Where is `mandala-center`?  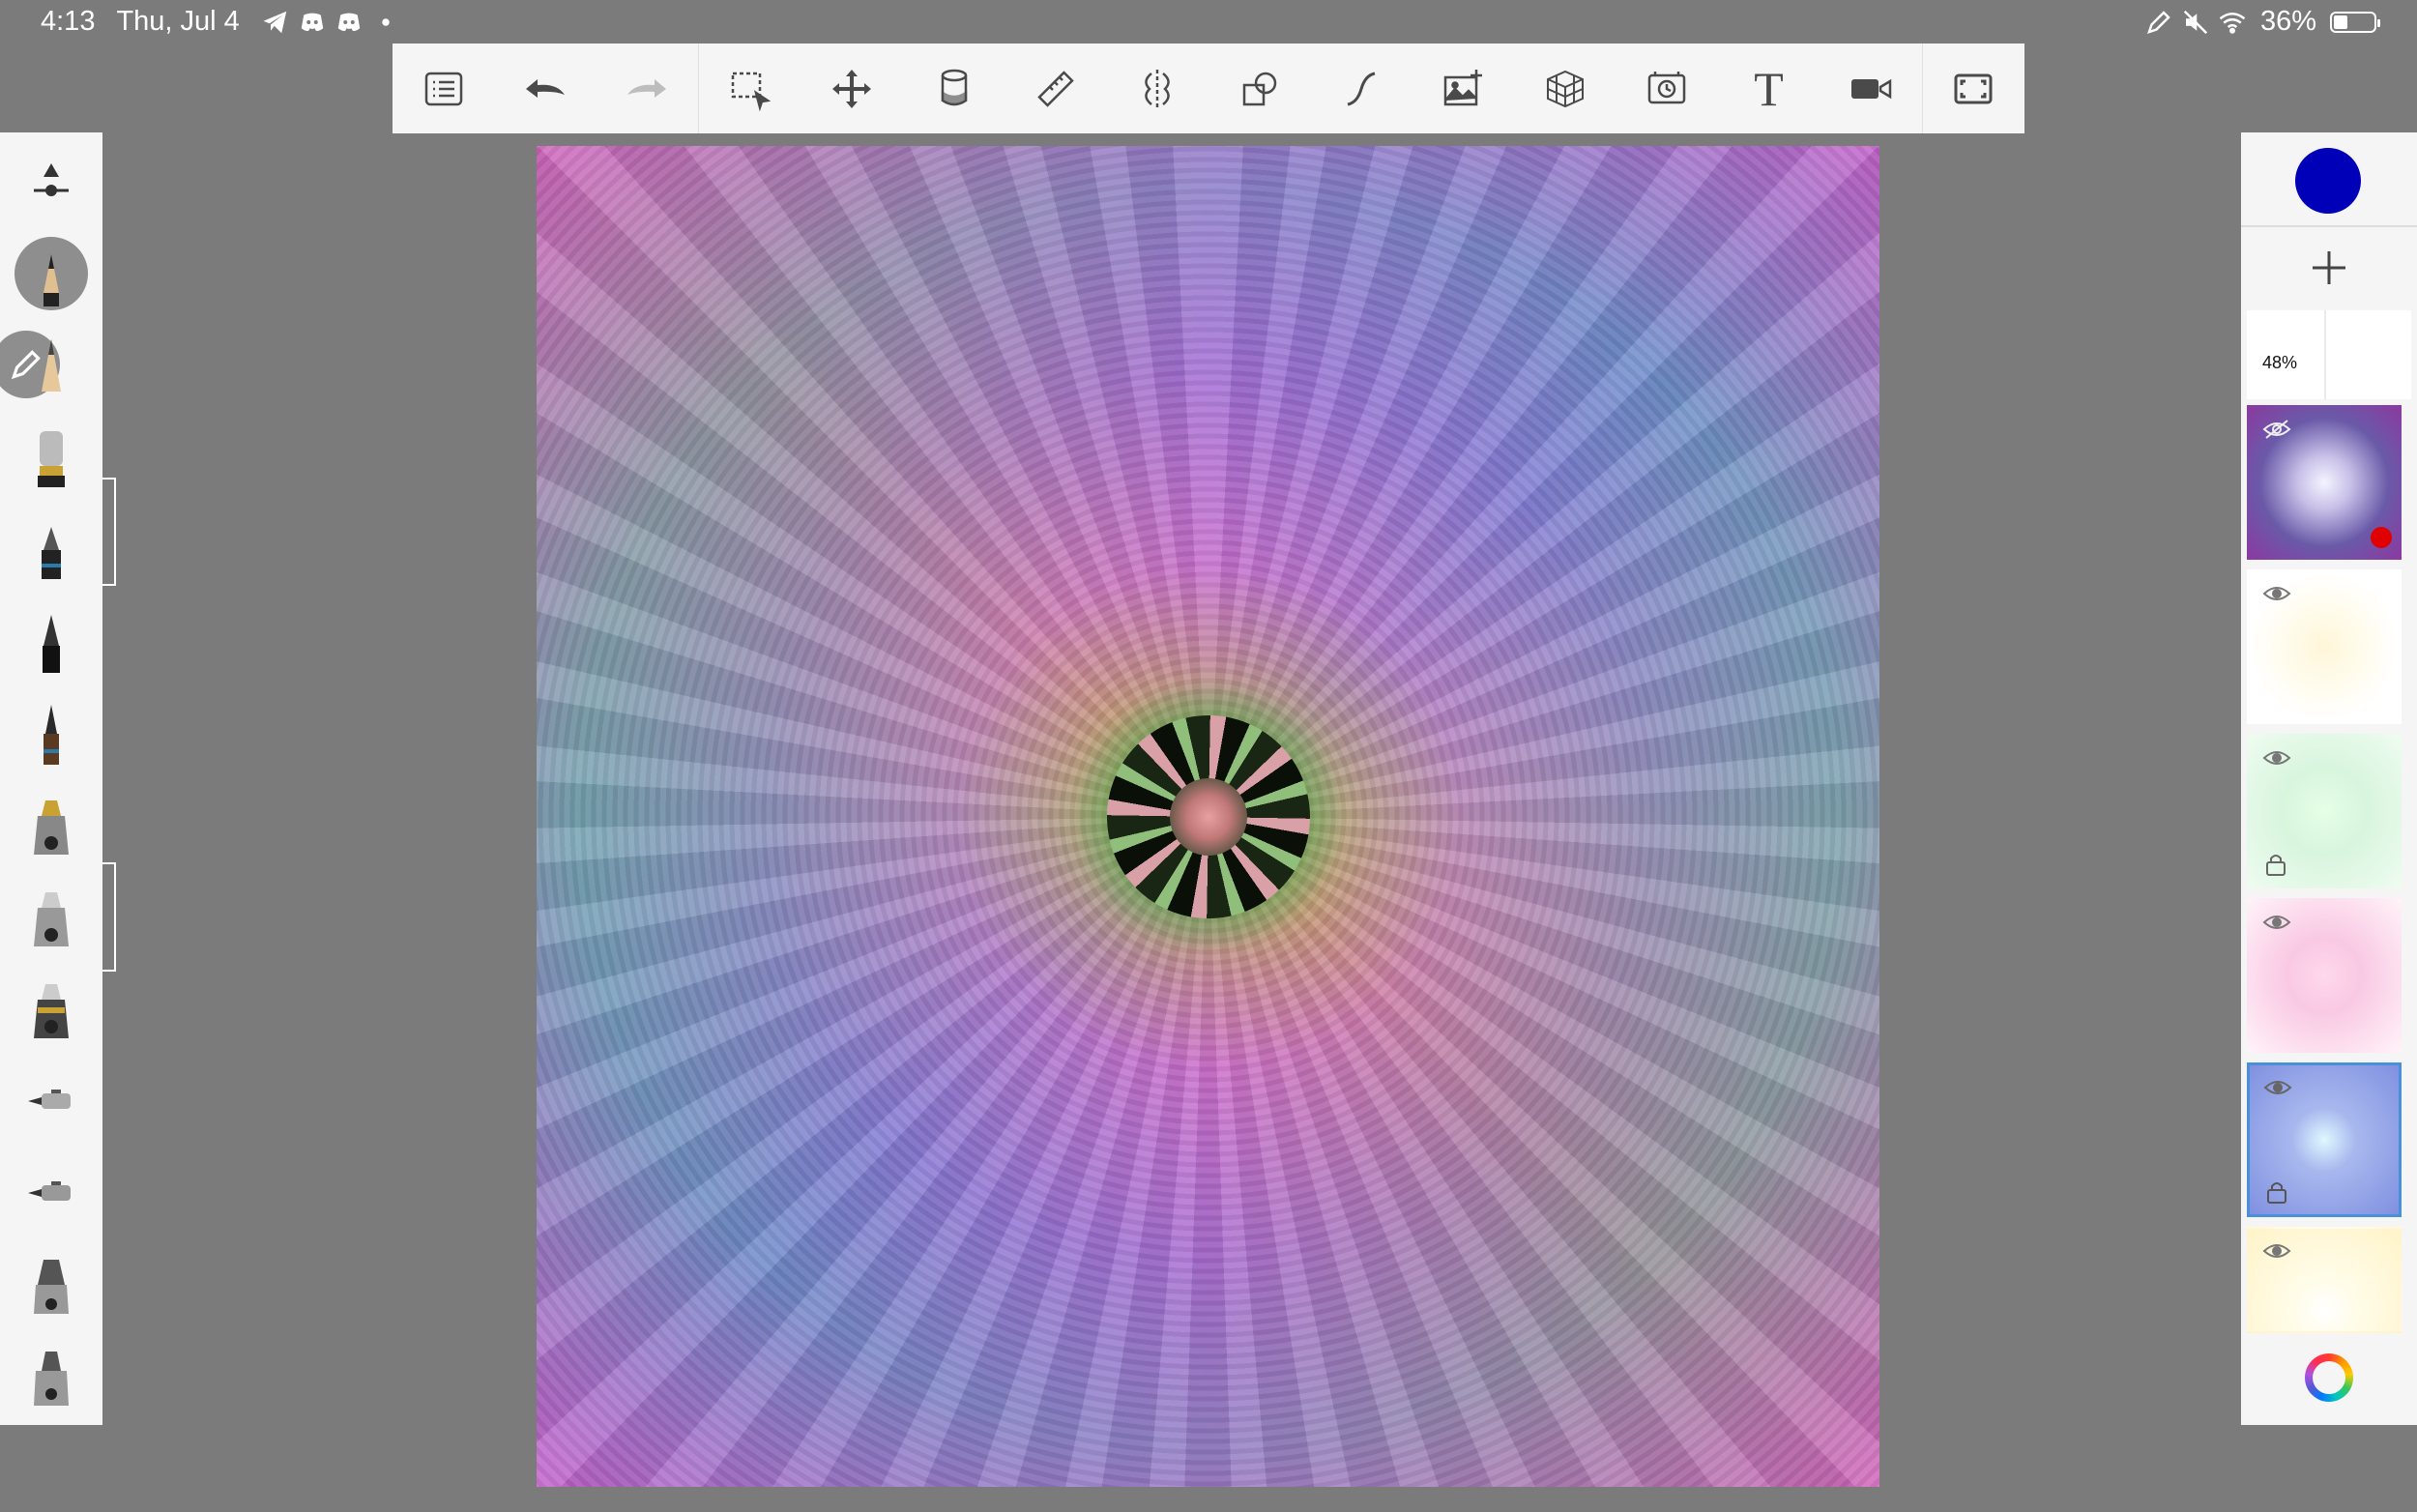 mandala-center is located at coordinates (1208, 817).